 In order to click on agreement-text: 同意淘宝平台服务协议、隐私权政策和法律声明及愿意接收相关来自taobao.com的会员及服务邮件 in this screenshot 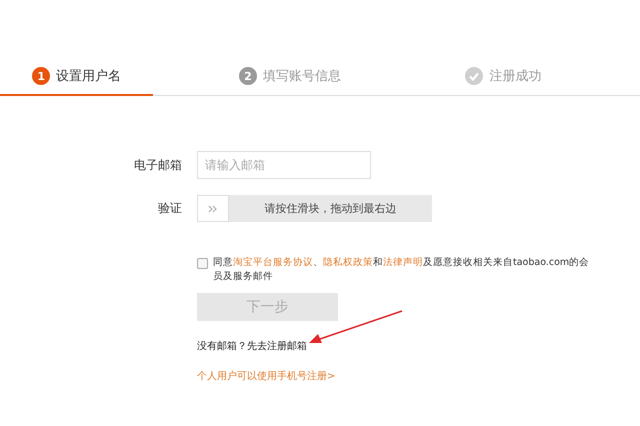, I will do `click(401, 270)`.